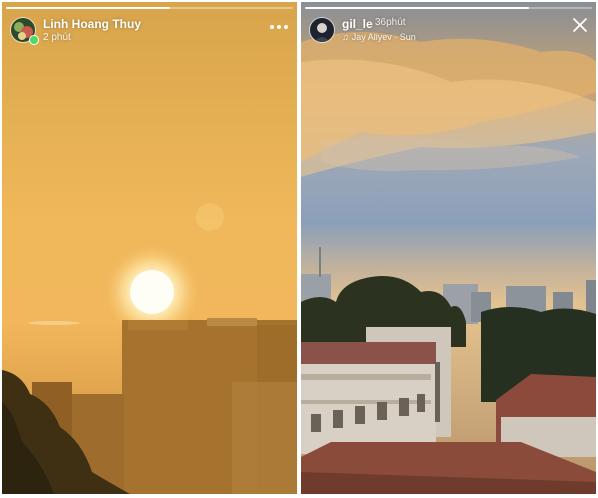 The width and height of the screenshot is (598, 498). What do you see at coordinates (447, 31) in the screenshot?
I see `story-header: gil_le 36phút ♫ Jay Aliyev · Sun` at bounding box center [447, 31].